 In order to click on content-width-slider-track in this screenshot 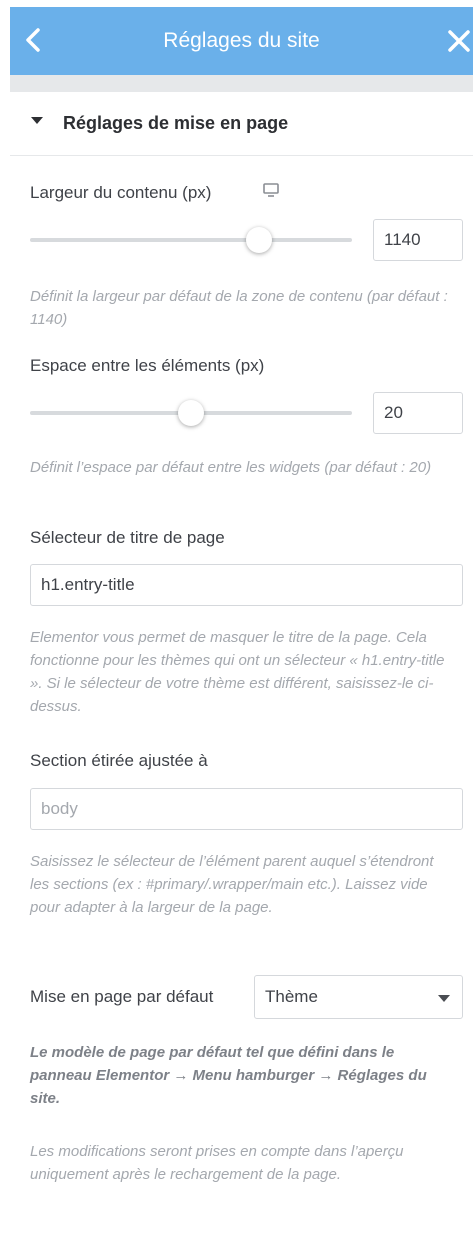, I will do `click(191, 240)`.